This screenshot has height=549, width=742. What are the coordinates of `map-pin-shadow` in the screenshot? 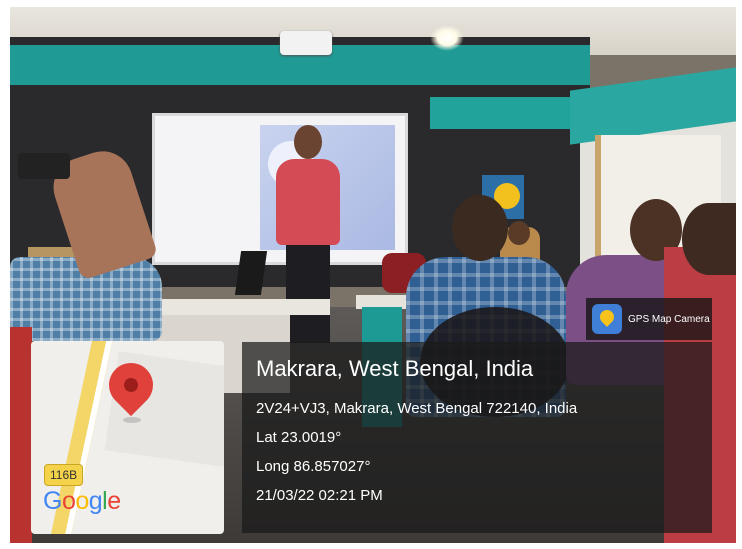 It's located at (132, 420).